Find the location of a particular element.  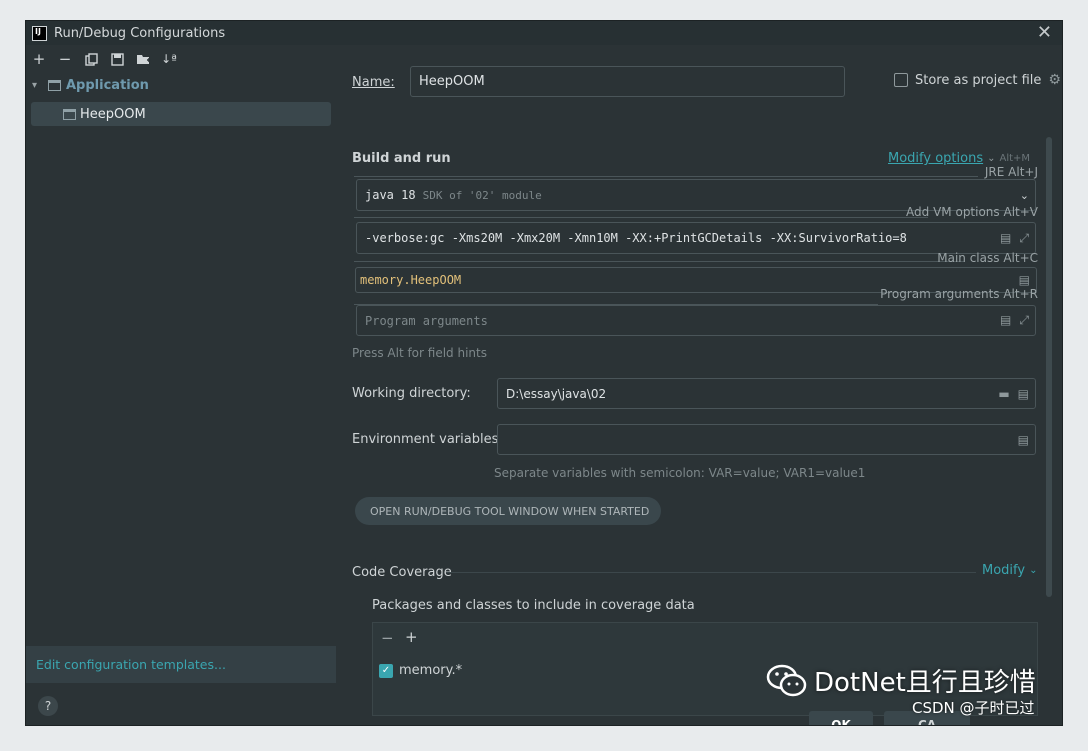

modify-options-shortcut: Alt+M is located at coordinates (1015, 158).